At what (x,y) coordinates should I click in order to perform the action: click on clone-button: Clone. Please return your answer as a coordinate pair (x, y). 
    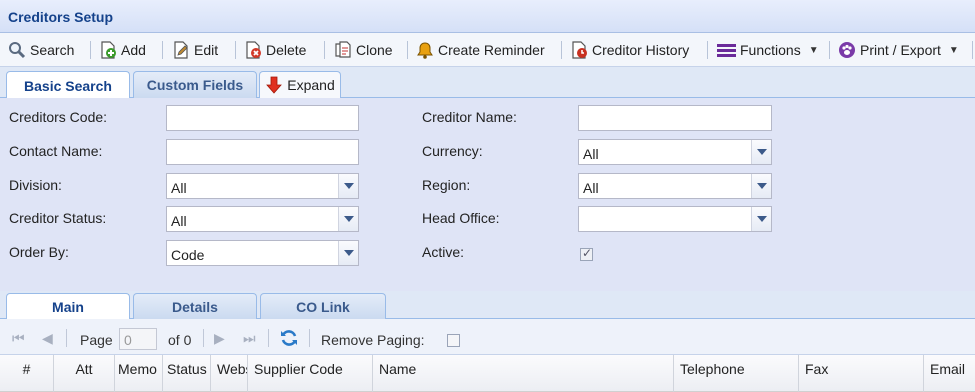
    Looking at the image, I should click on (363, 50).